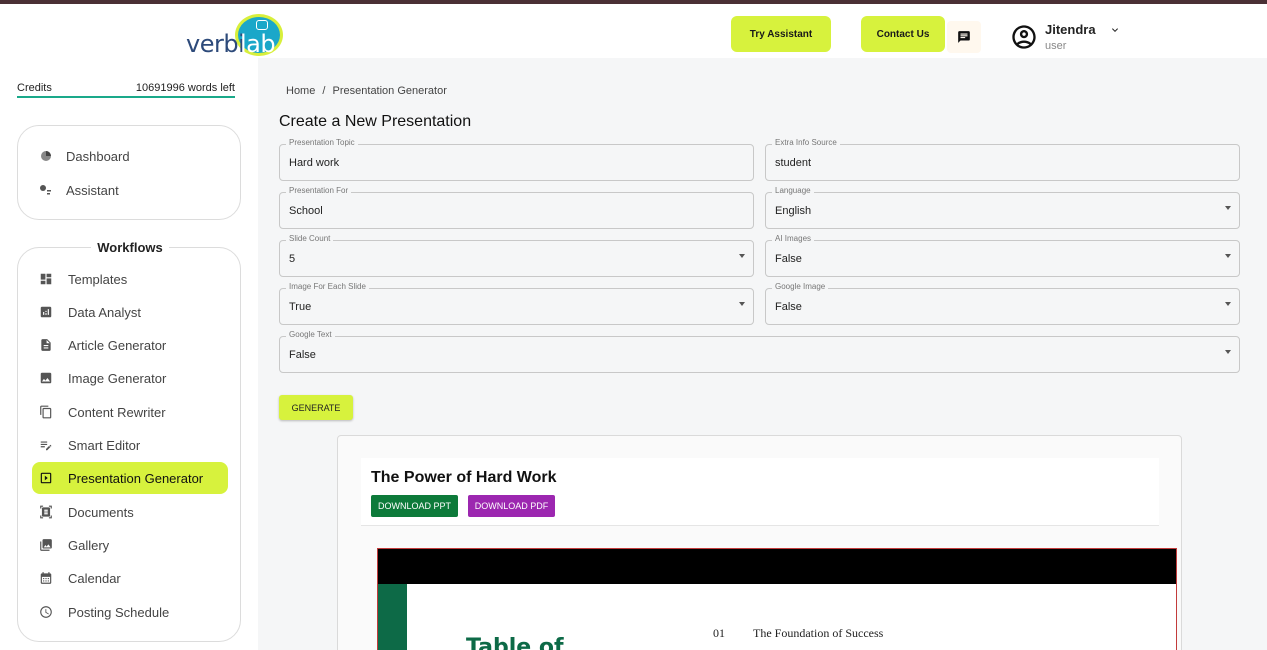 This screenshot has width=1267, height=650. Describe the element at coordinates (818, 633) in the screenshot. I see `slide-item-text: The Foundation of Success` at that location.